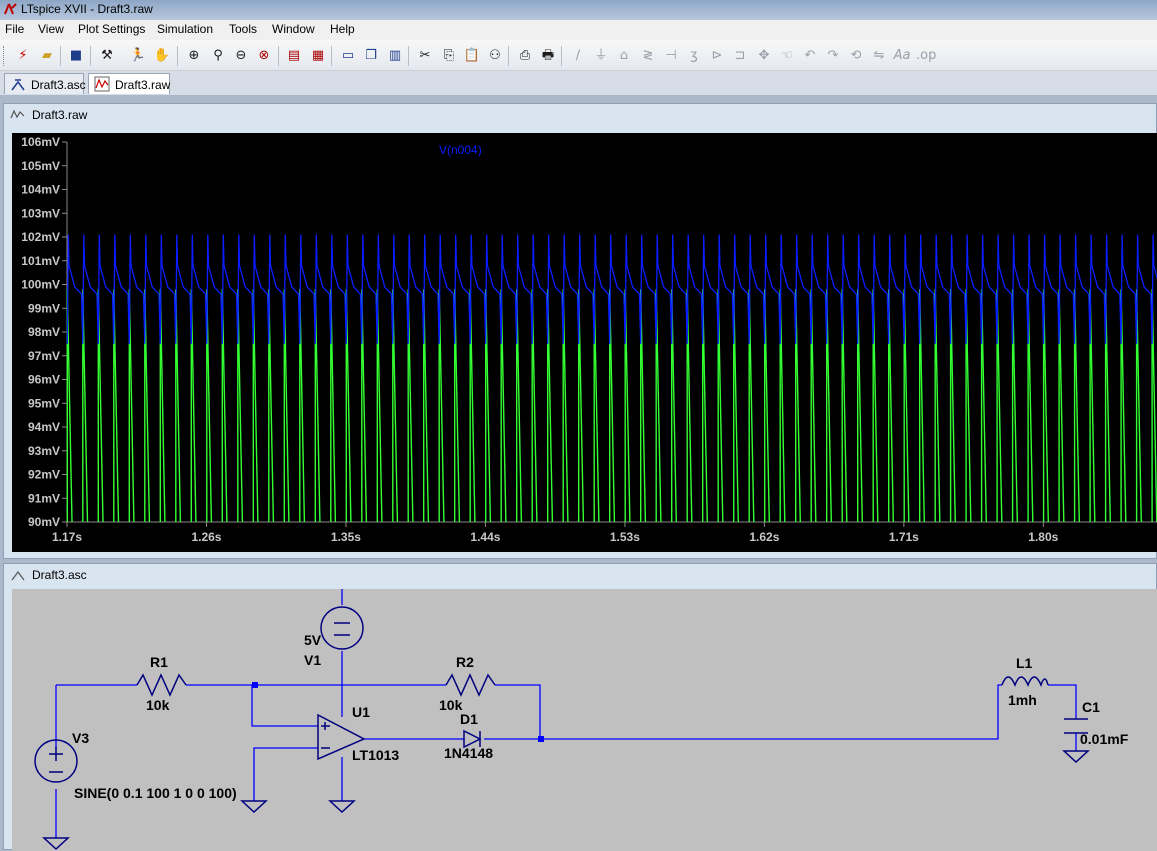  Describe the element at coordinates (293, 29) in the screenshot. I see `menu-window: Window` at that location.